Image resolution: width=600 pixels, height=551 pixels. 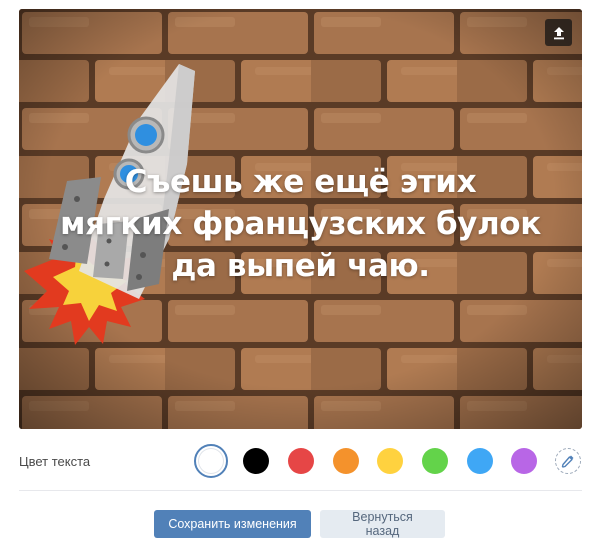 I want to click on swatch-red, so click(x=301, y=461).